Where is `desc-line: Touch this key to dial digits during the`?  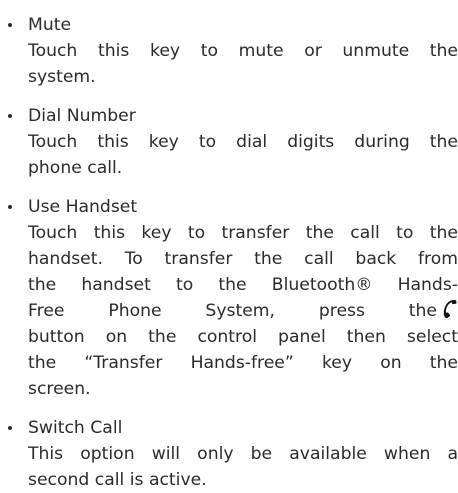
desc-line: Touch this key to dial digits during the is located at coordinates (243, 142).